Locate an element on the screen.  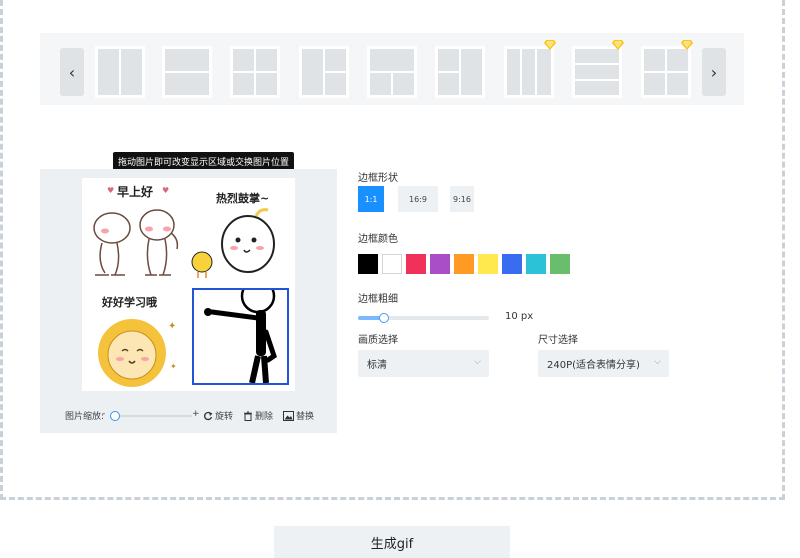
replace-button: 替换 is located at coordinates (298, 415).